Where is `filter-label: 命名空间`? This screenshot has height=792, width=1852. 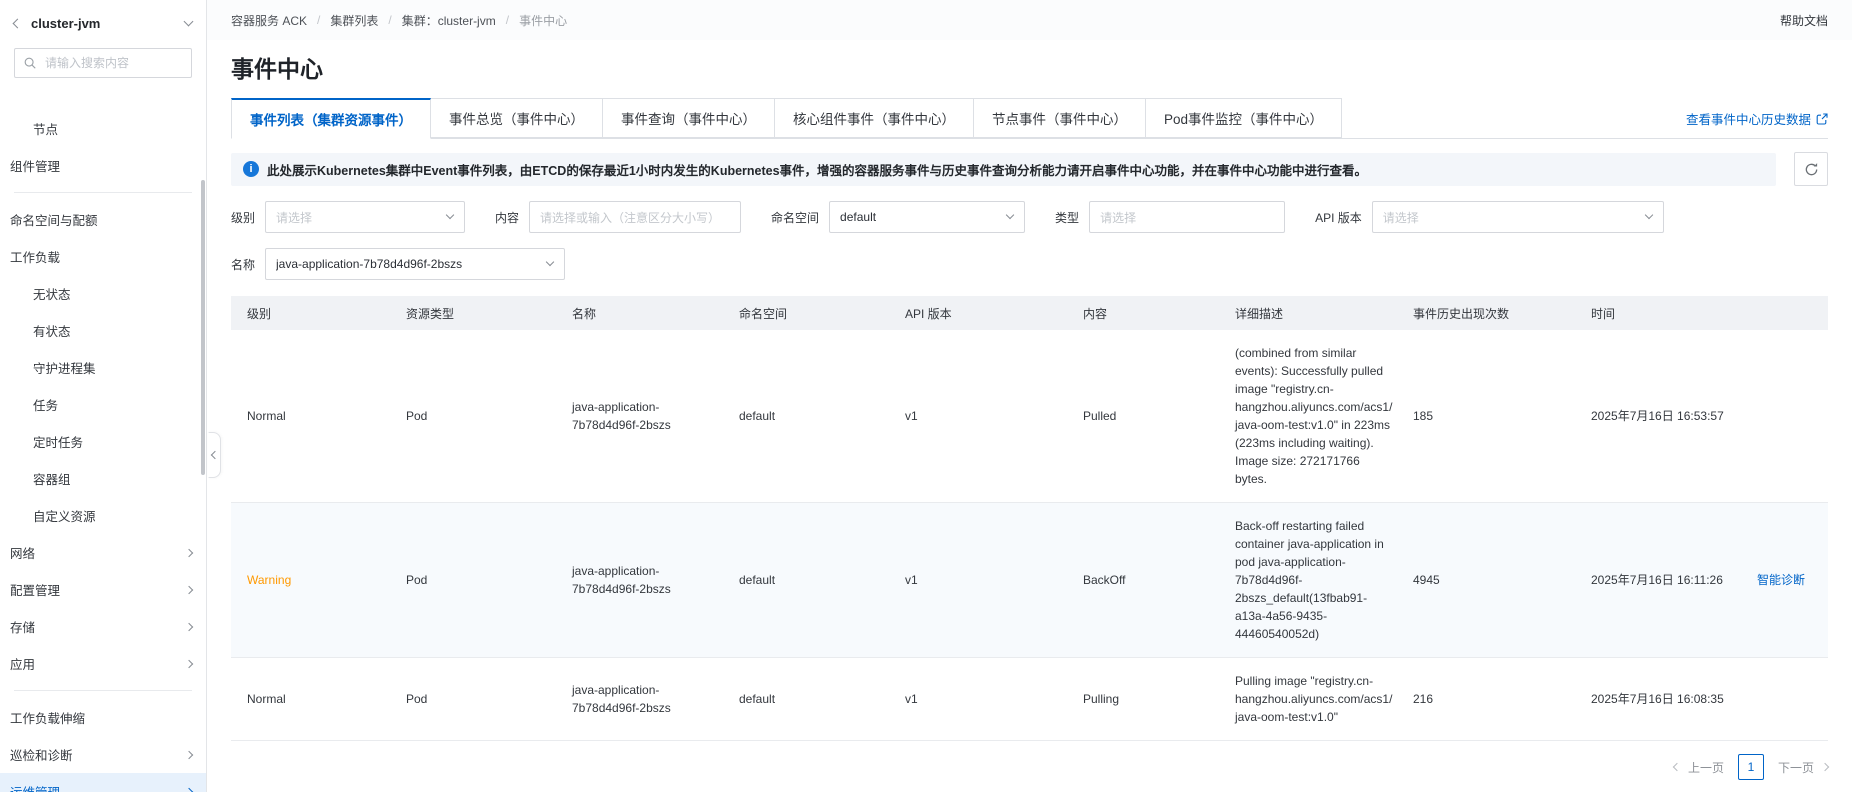 filter-label: 命名空间 is located at coordinates (795, 217).